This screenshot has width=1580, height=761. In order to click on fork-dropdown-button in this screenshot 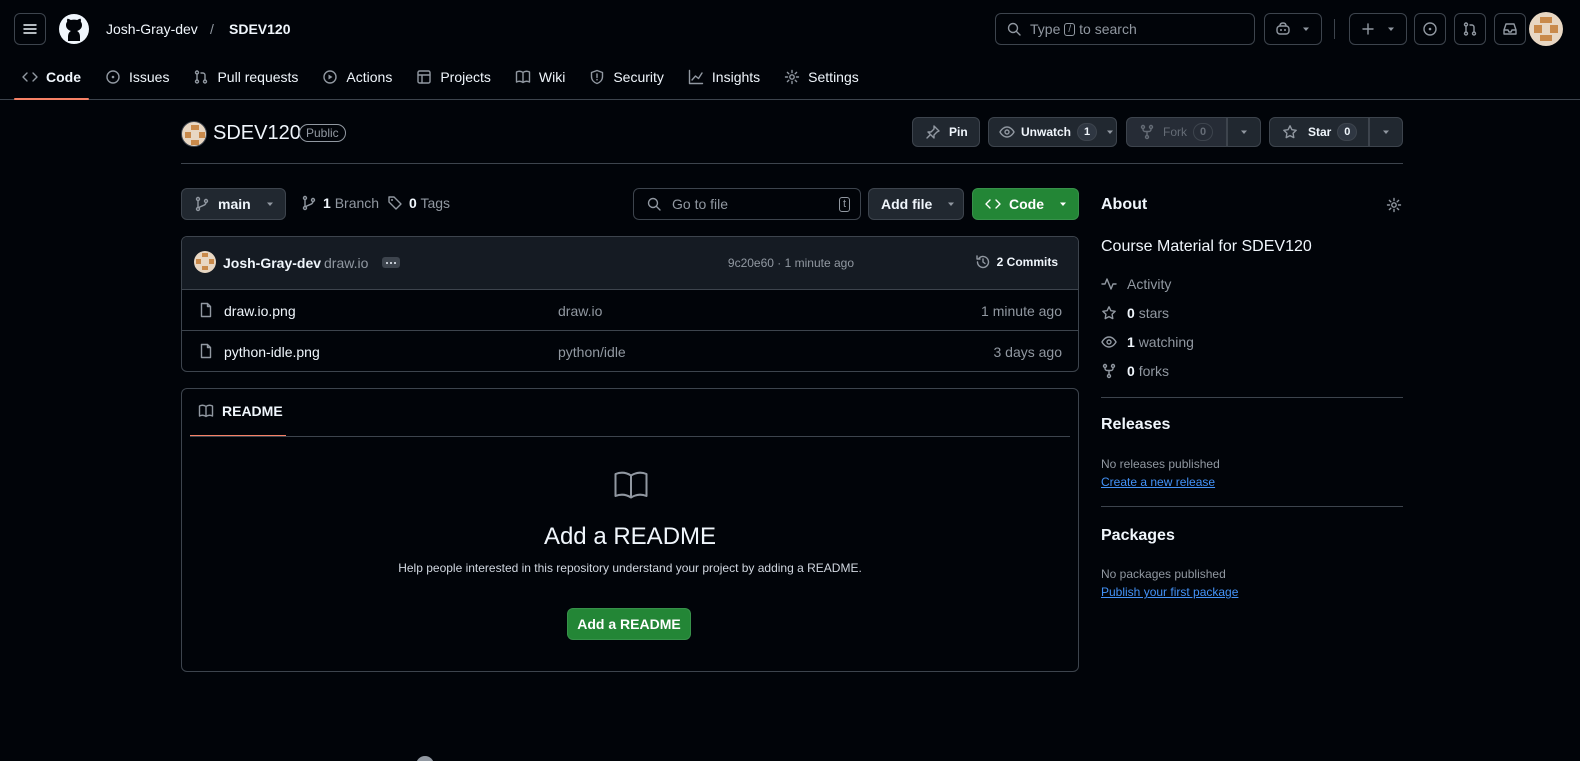, I will do `click(1244, 132)`.